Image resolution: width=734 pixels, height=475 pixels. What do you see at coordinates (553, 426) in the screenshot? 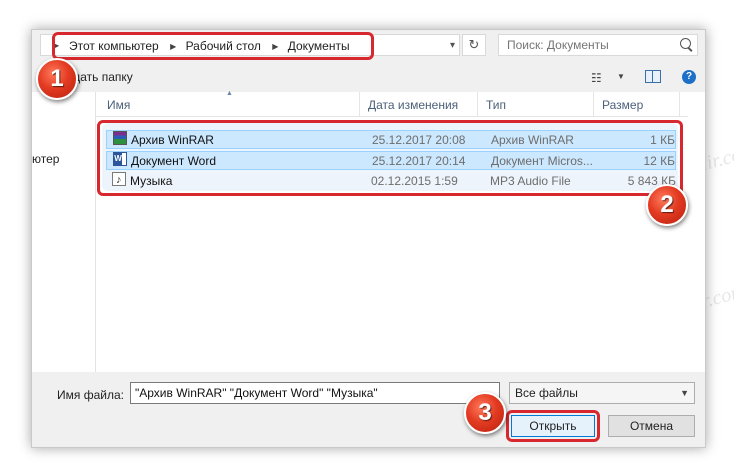
I see `callout-outline-open` at bounding box center [553, 426].